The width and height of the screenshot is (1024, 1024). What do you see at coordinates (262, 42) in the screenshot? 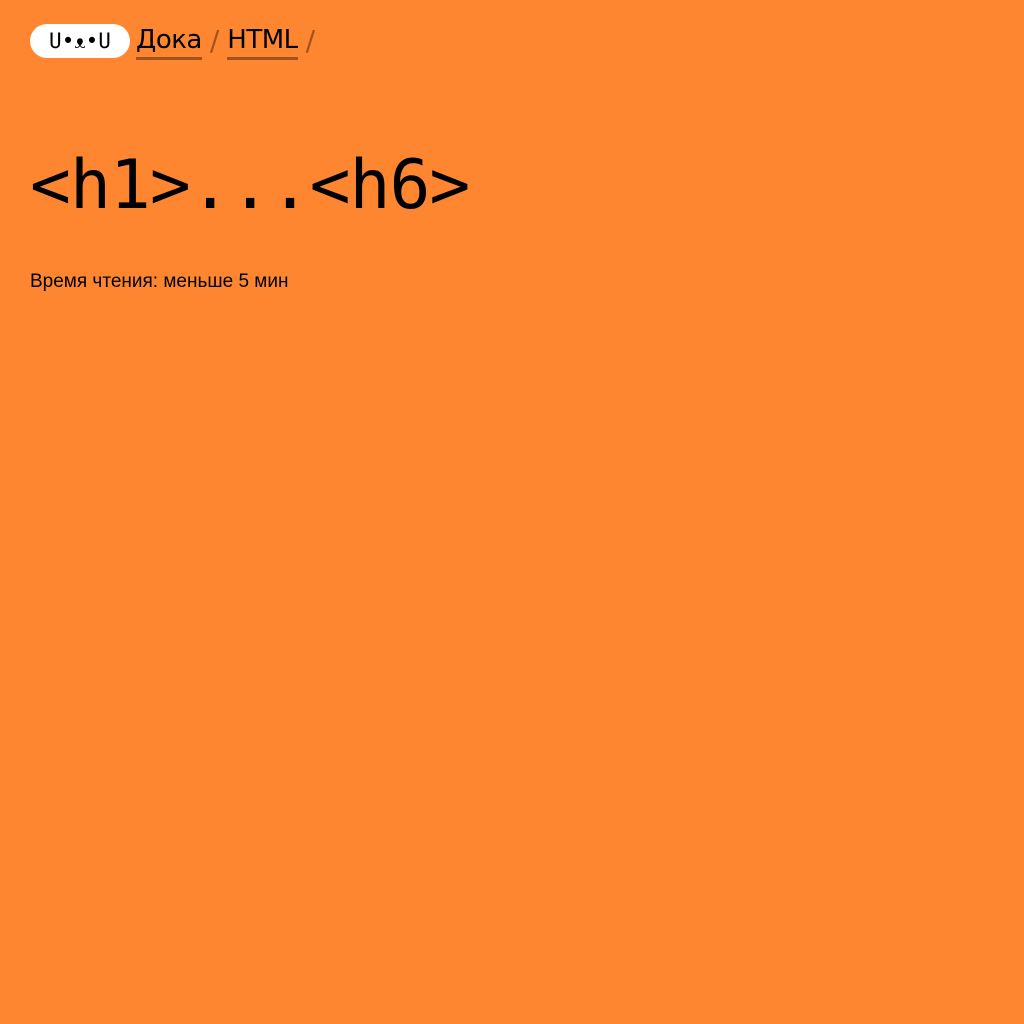
I see `breadcrumb-link-html: HTML` at bounding box center [262, 42].